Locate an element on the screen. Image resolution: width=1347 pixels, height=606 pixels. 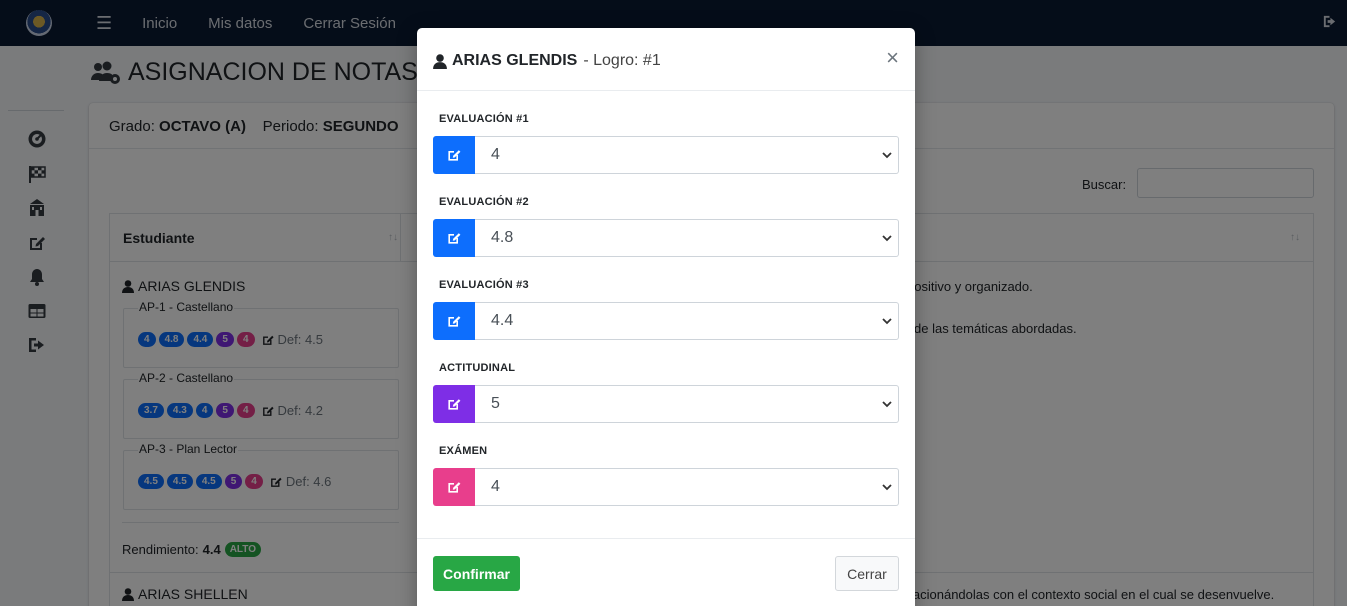
field-label-actitudinal: ACTITUDINAL is located at coordinates (477, 368).